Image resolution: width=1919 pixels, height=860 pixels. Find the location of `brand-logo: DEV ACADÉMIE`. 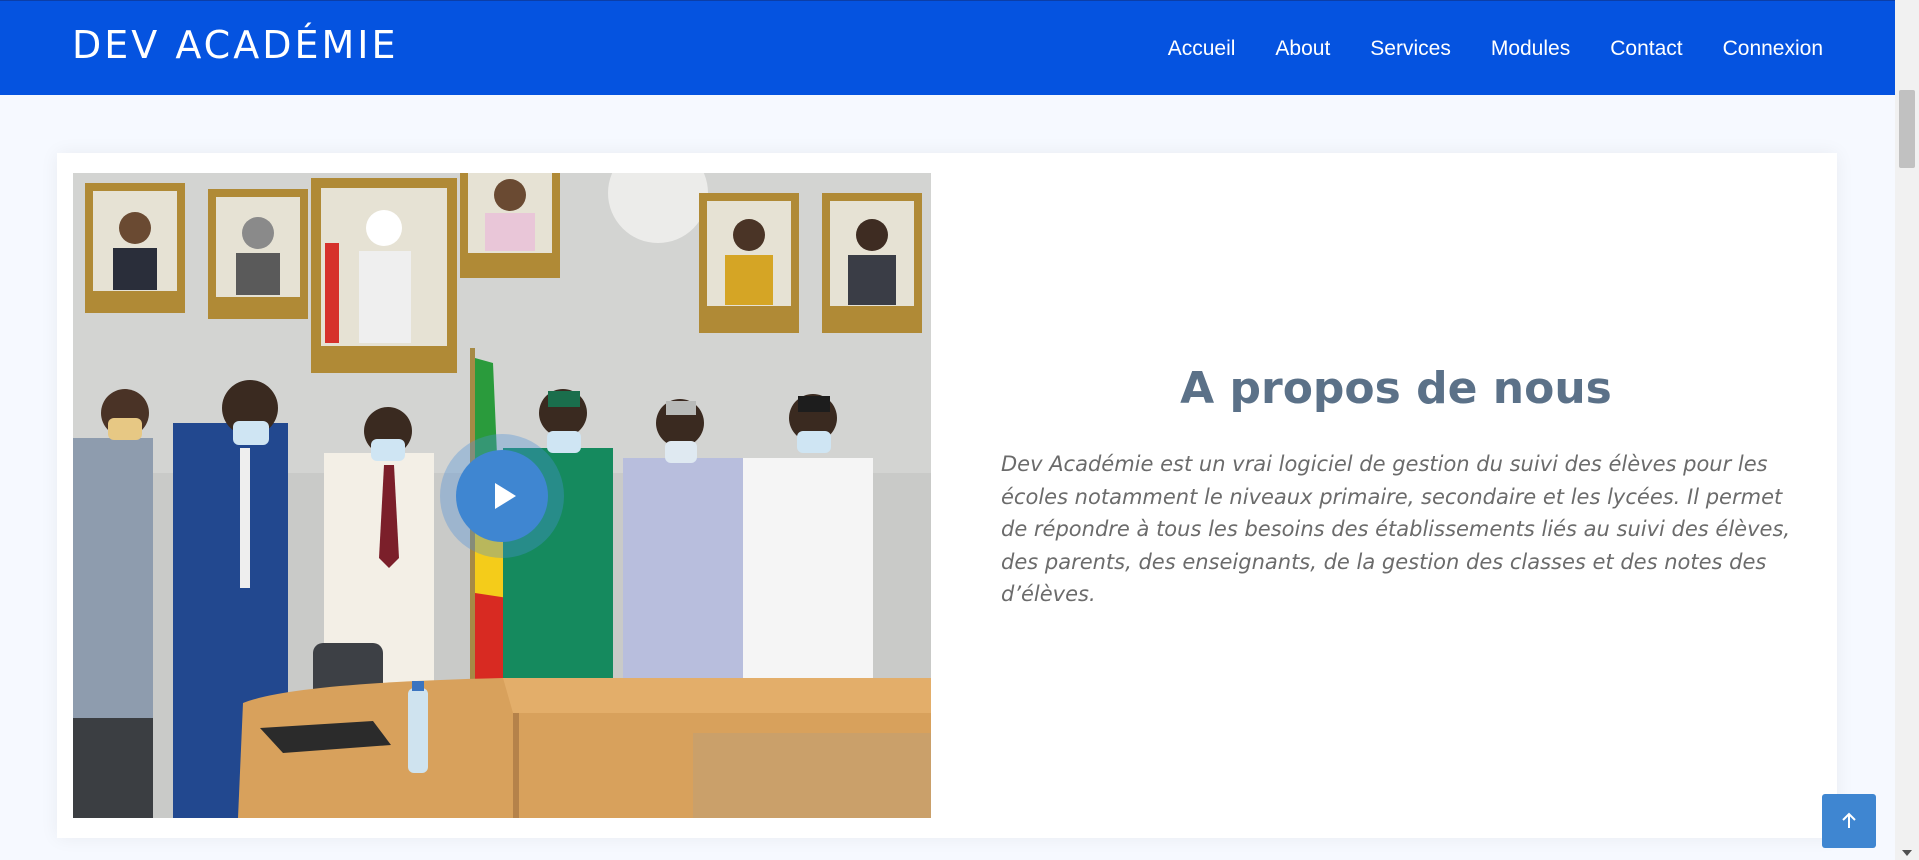

brand-logo: DEV ACADÉMIE is located at coordinates (235, 45).